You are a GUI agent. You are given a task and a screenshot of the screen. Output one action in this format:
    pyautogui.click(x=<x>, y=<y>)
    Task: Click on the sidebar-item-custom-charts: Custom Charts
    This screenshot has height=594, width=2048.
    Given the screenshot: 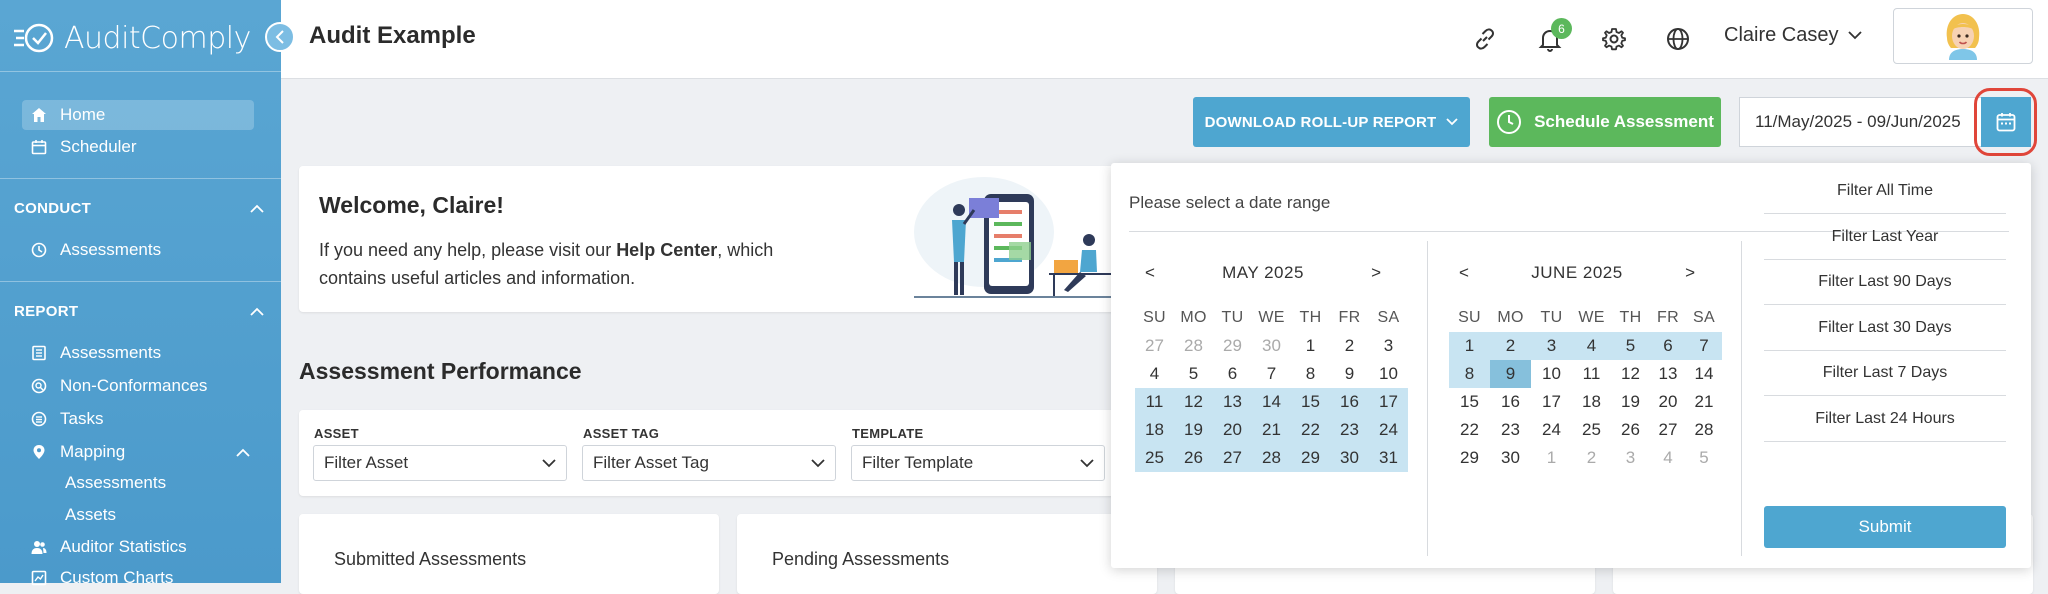 What is the action you would take?
    pyautogui.click(x=101, y=578)
    